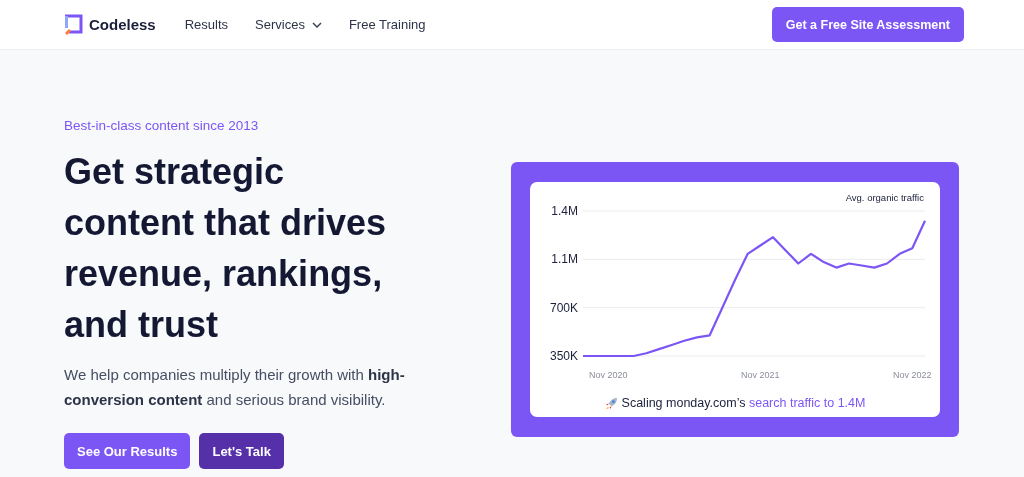 This screenshot has width=1024, height=477. Describe the element at coordinates (127, 451) in the screenshot. I see `hero-button: See Our Results` at that location.